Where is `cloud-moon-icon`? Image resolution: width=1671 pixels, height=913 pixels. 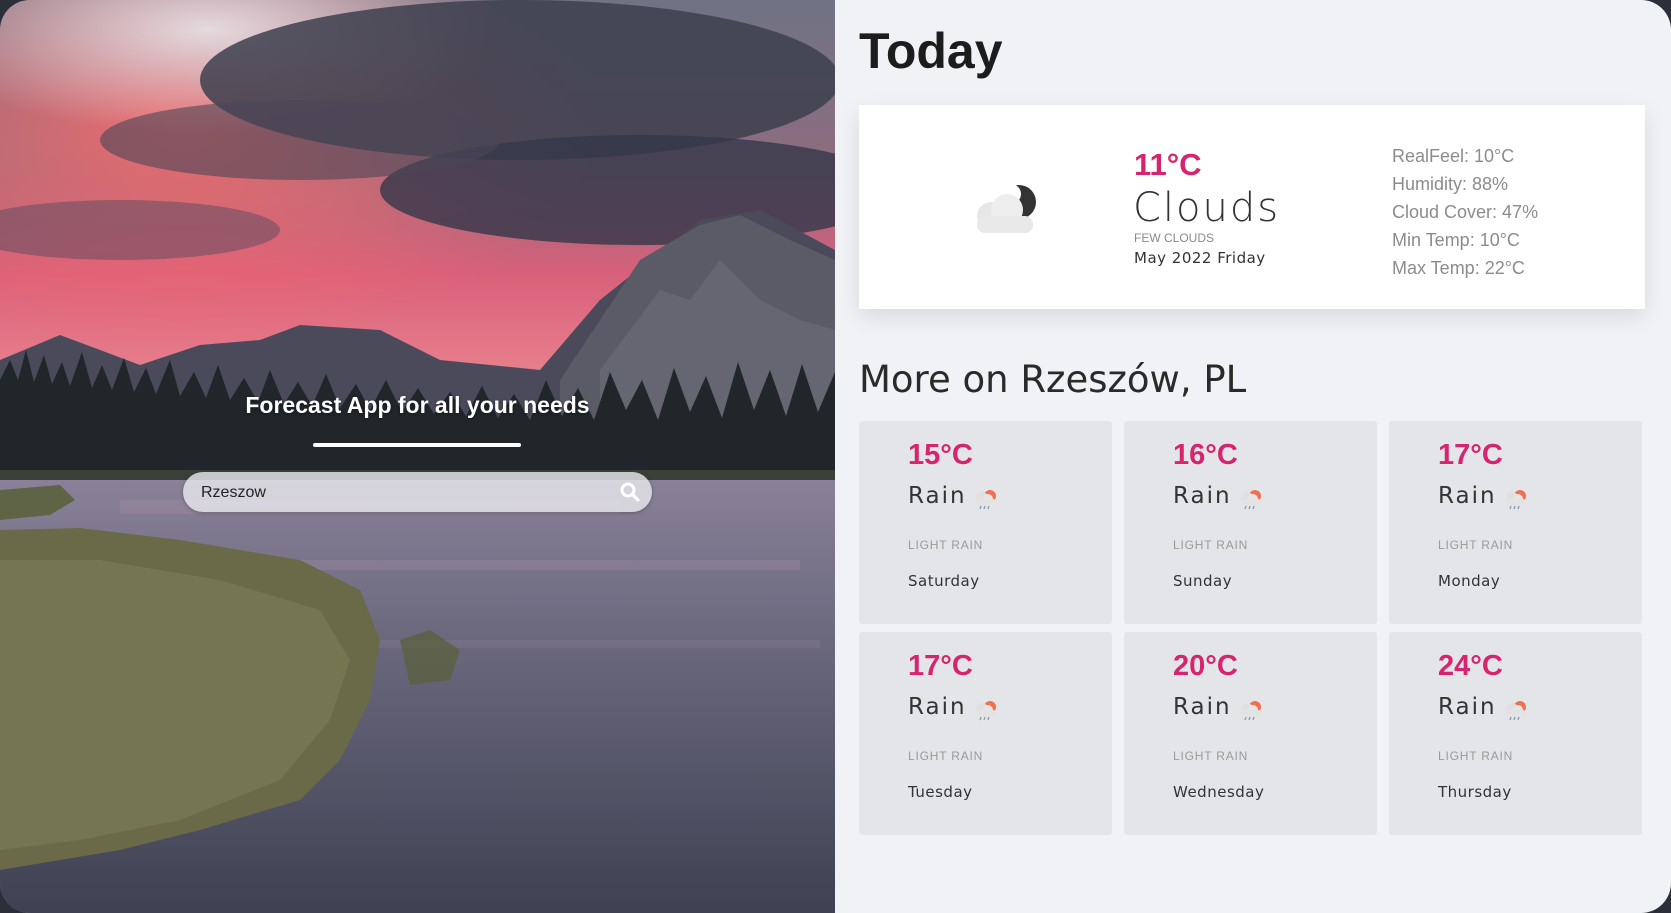 cloud-moon-icon is located at coordinates (1006, 208).